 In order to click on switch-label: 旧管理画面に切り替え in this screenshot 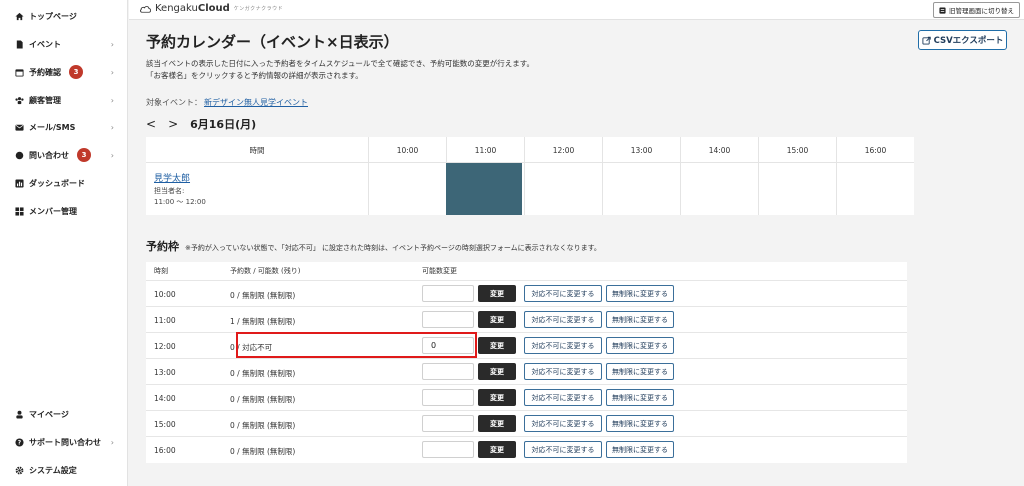, I will do `click(981, 11)`.